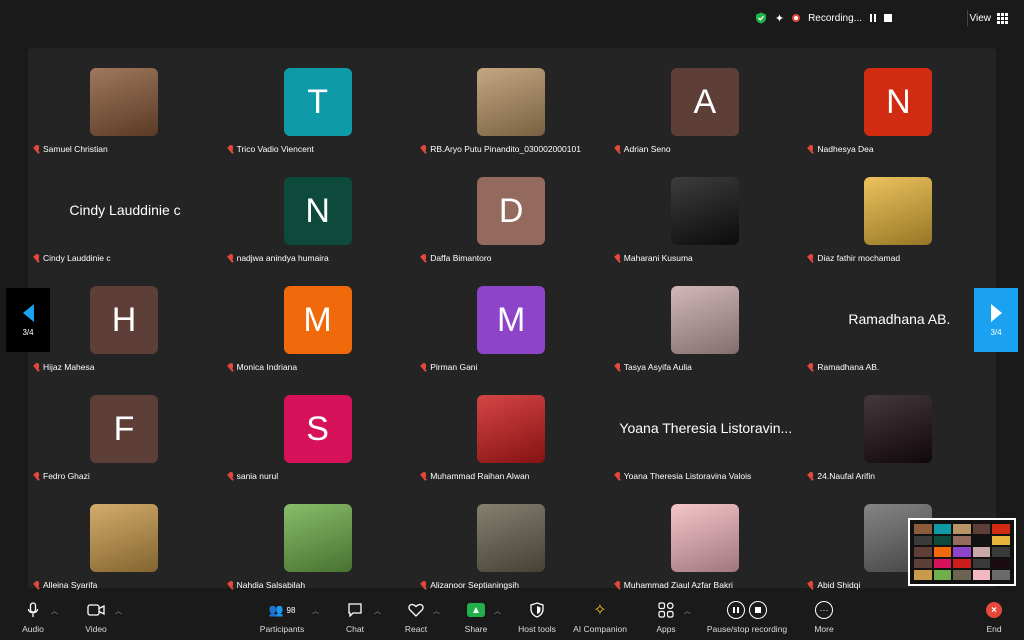 Image resolution: width=1024 pixels, height=640 pixels. I want to click on chat-label: Chat, so click(355, 629).